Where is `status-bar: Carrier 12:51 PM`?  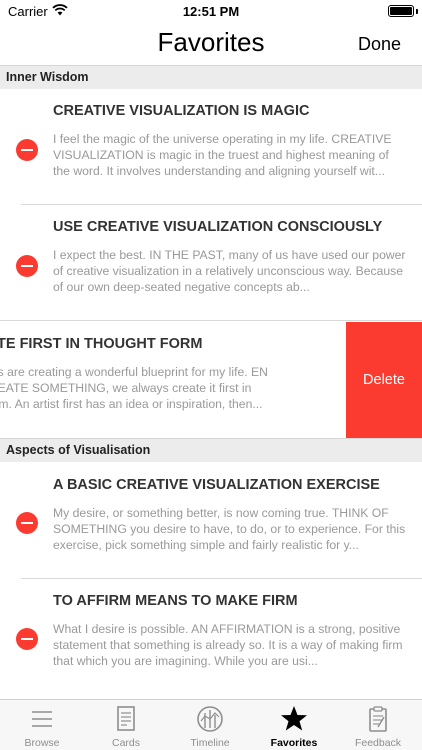 status-bar: Carrier 12:51 PM is located at coordinates (211, 11).